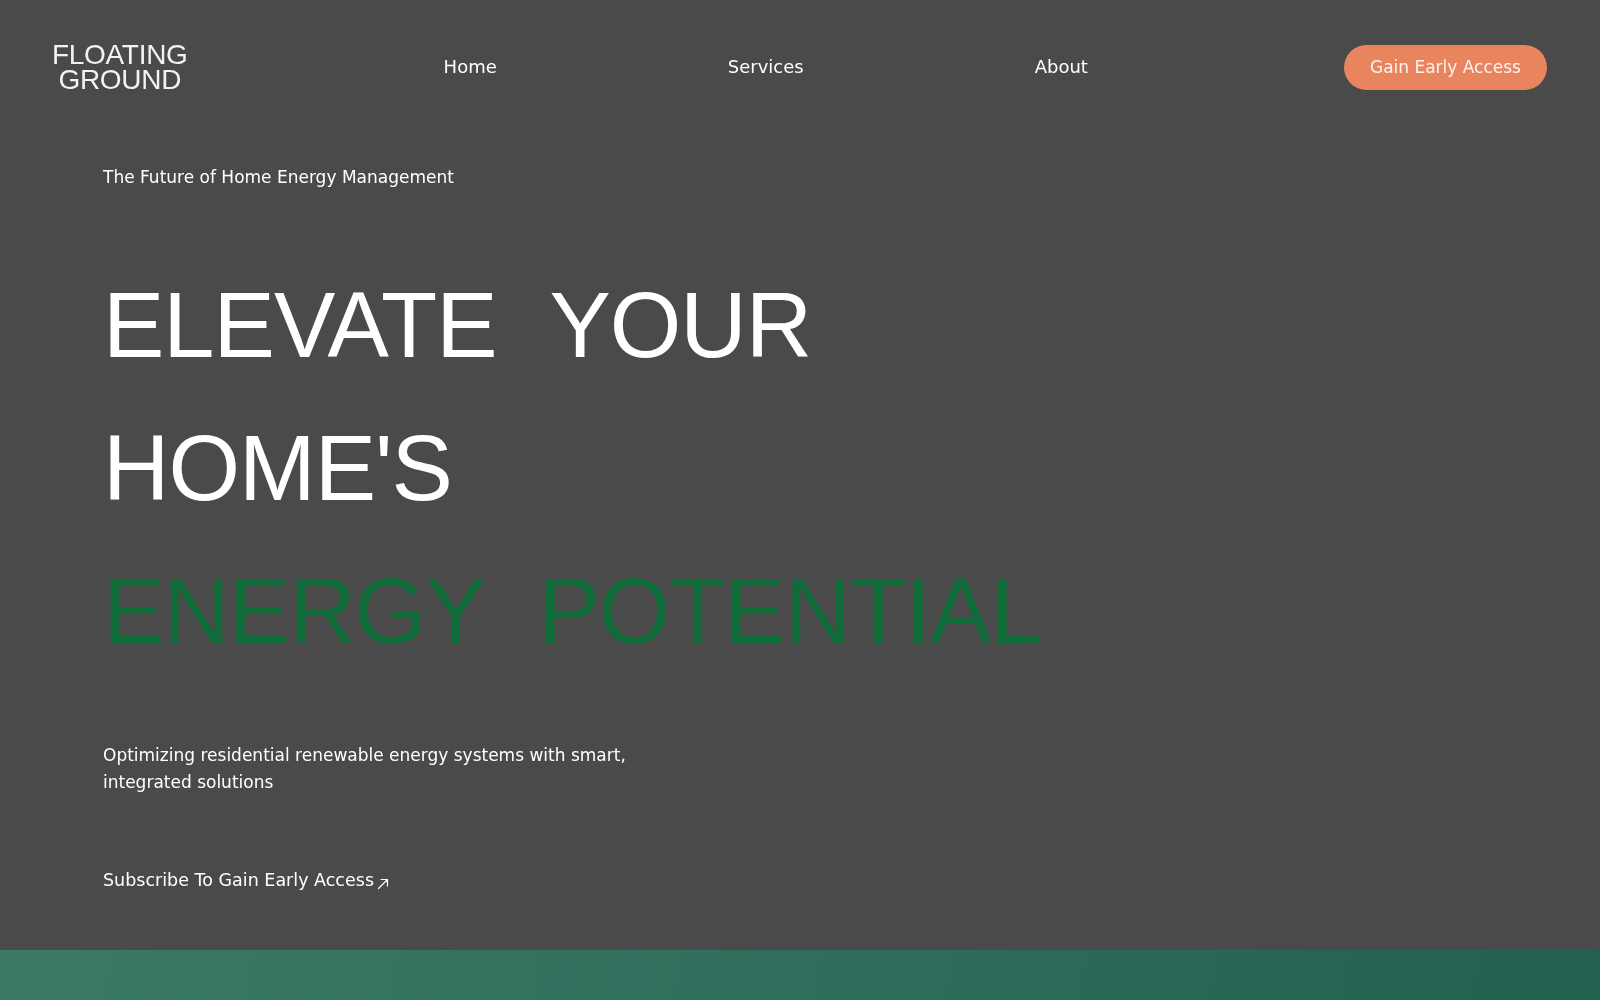 This screenshot has width=1600, height=1000. Describe the element at coordinates (383, 884) in the screenshot. I see `arrow-icon` at that location.